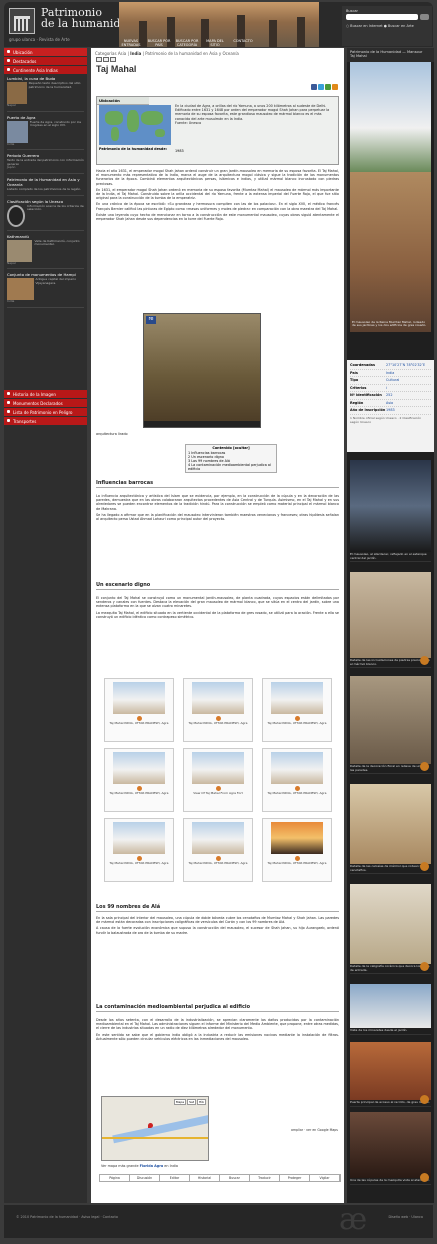 The image size is (437, 1244). What do you see at coordinates (45, 201) in the screenshot?
I see `card-title: Clasificación según la Unesco` at bounding box center [45, 201].